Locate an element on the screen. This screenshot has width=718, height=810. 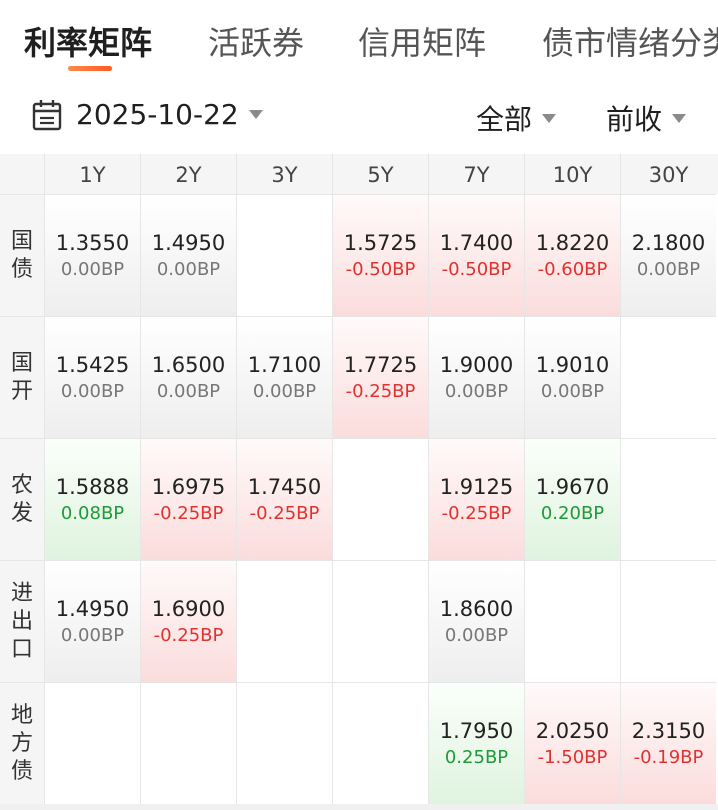
tab-rate-matrix: 利率矩阵 is located at coordinates (88, 41).